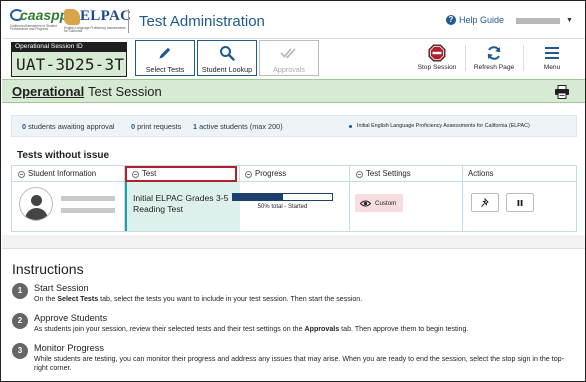  I want to click on user-name-redacted, so click(538, 20).